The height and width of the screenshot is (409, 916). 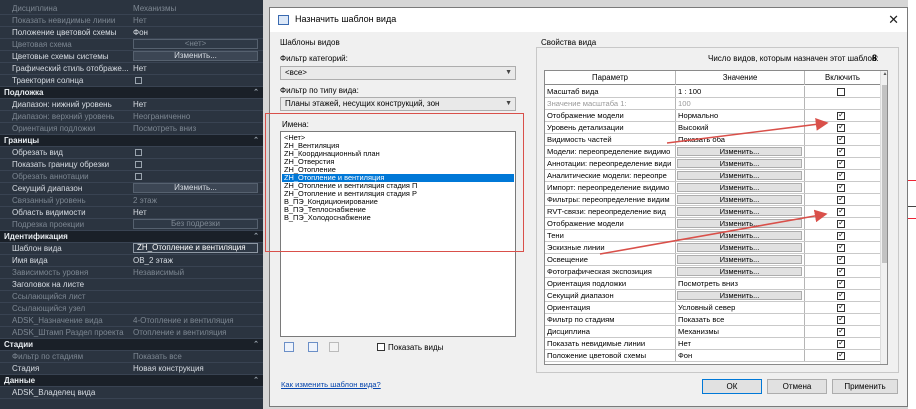 I want to click on property-row: Видимость частей Показать оба, so click(x=712, y=140).